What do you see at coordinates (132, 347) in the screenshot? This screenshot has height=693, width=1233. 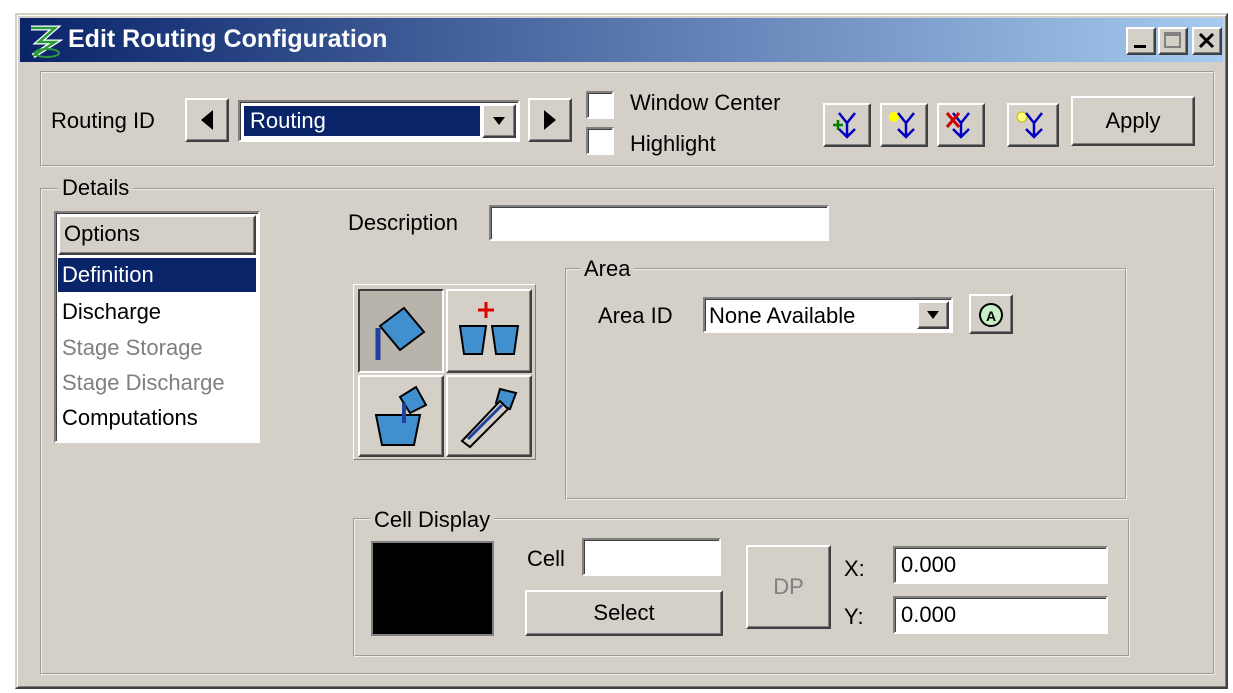 I see `list-item-stage-storage: Stage Storage` at bounding box center [132, 347].